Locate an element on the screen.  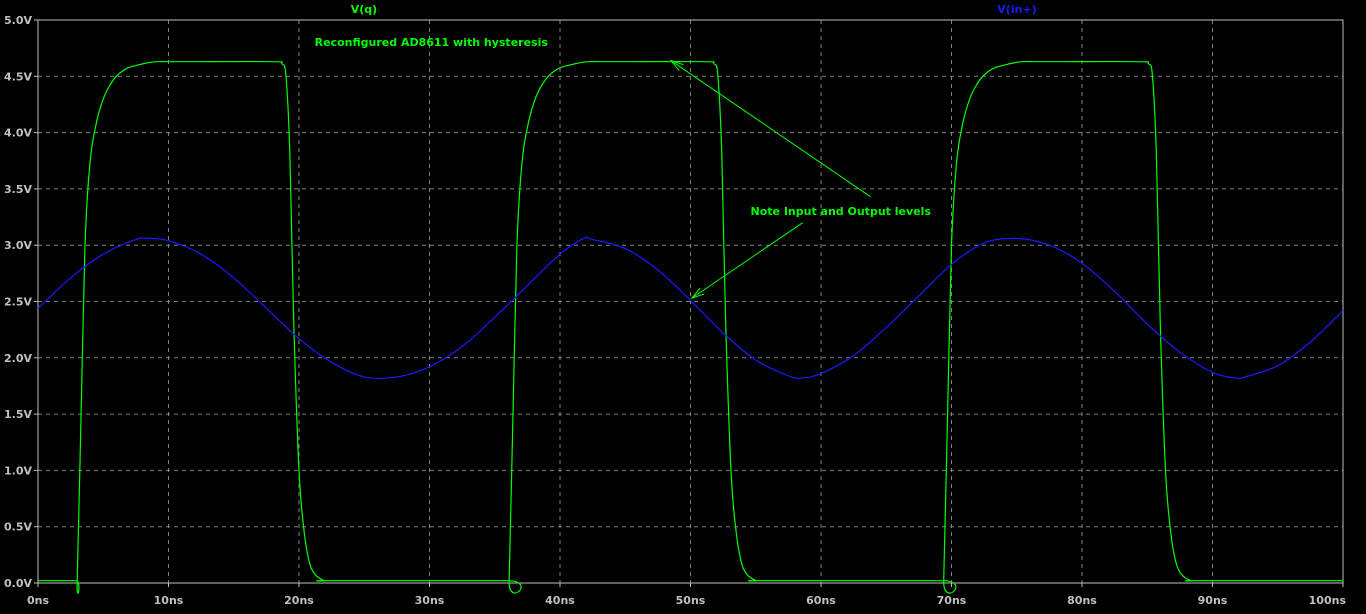
x-tick-label: 10ns is located at coordinates (169, 600).